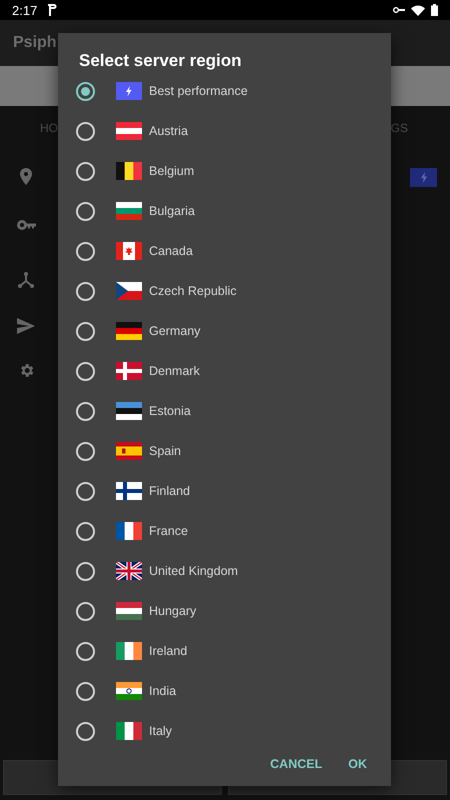 This screenshot has width=450, height=800. What do you see at coordinates (224, 411) in the screenshot?
I see `region-option: Estonia` at bounding box center [224, 411].